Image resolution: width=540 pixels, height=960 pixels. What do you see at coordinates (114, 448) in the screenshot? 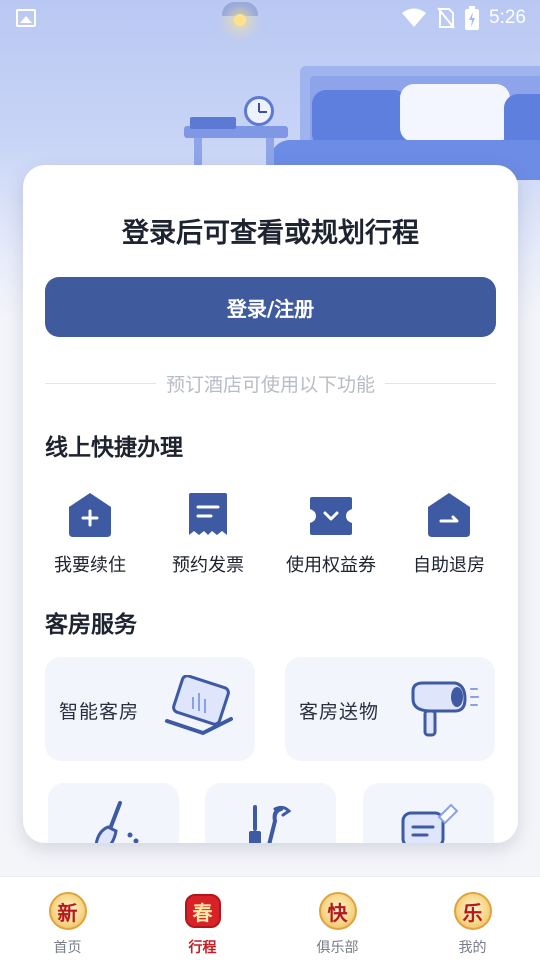
I see `quick-section-title: 线上快捷办理` at bounding box center [114, 448].